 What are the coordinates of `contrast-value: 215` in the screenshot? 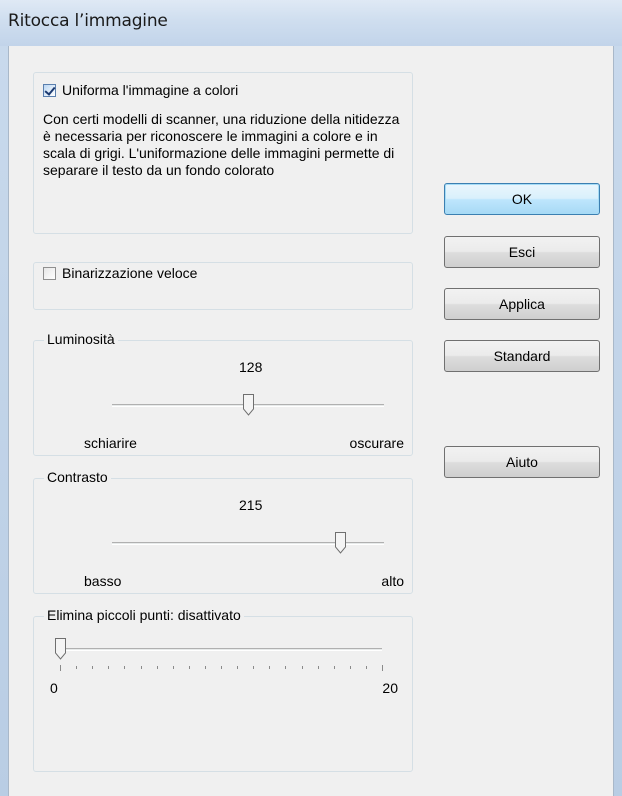 It's located at (251, 505).